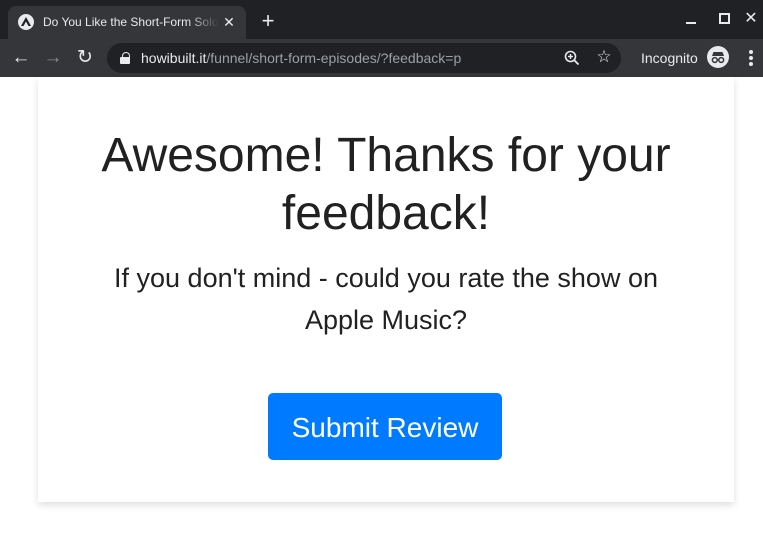  What do you see at coordinates (131, 22) in the screenshot?
I see `tab-title: Do You Like the Short-Form Solo` at bounding box center [131, 22].